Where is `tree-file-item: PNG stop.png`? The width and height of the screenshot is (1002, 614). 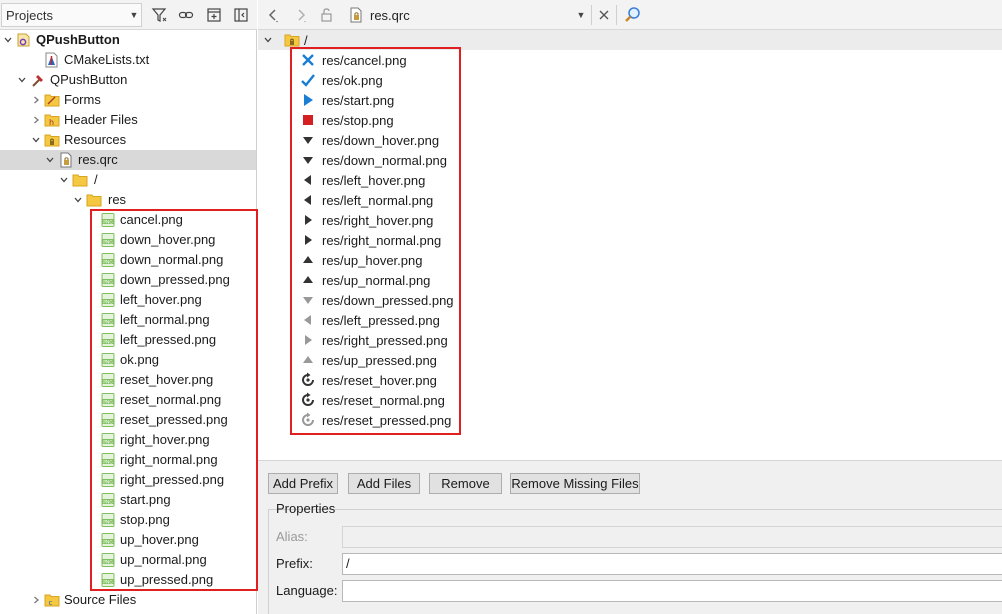 tree-file-item: PNG stop.png is located at coordinates (128, 520).